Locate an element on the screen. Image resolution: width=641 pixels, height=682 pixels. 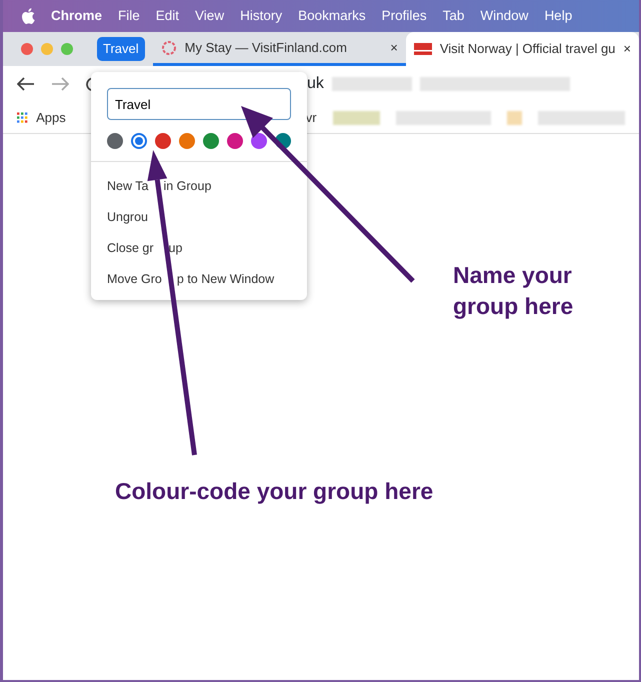
tab-title: My Stay — VisitFinland.com is located at coordinates (266, 47).